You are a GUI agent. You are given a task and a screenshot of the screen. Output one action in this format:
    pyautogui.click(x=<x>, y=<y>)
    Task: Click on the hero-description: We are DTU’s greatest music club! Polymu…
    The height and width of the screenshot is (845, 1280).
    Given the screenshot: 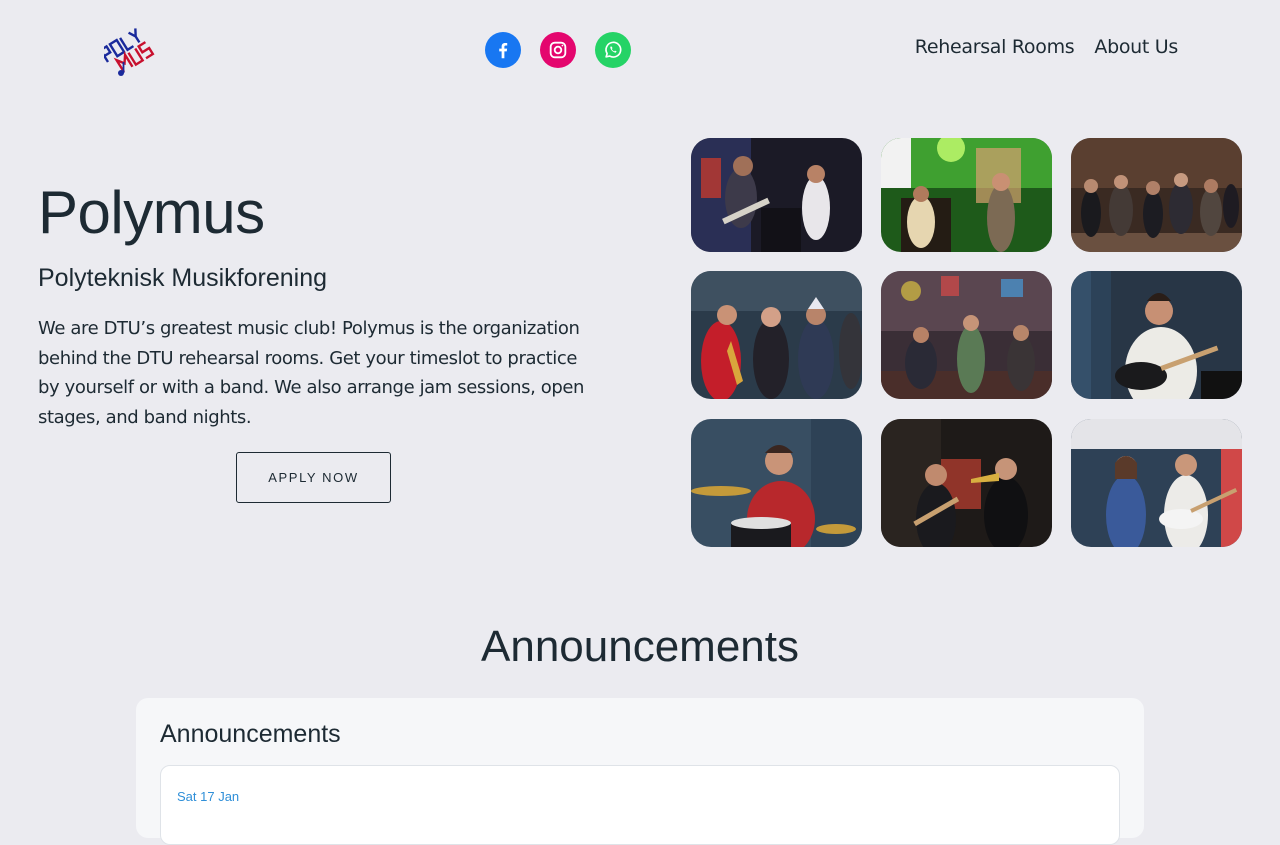 What is the action you would take?
    pyautogui.click(x=311, y=373)
    